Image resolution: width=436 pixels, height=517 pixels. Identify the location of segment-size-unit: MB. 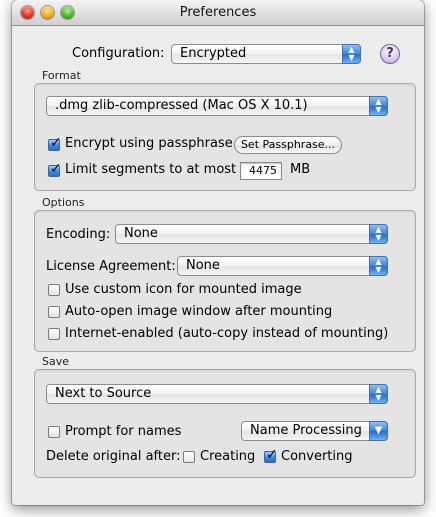
(300, 169).